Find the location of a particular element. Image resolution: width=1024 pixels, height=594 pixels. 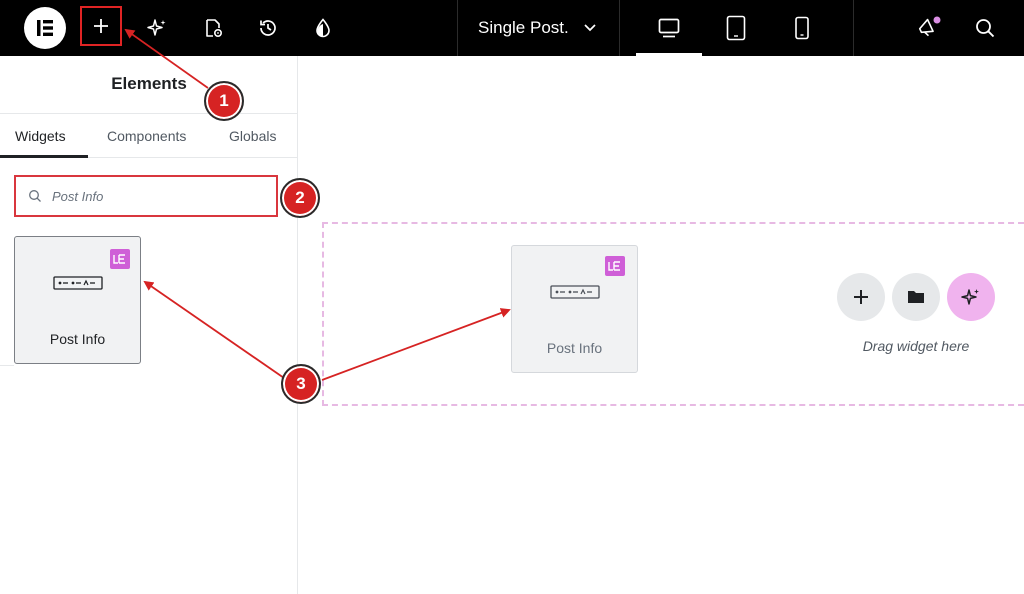

search-button is located at coordinates (985, 28).